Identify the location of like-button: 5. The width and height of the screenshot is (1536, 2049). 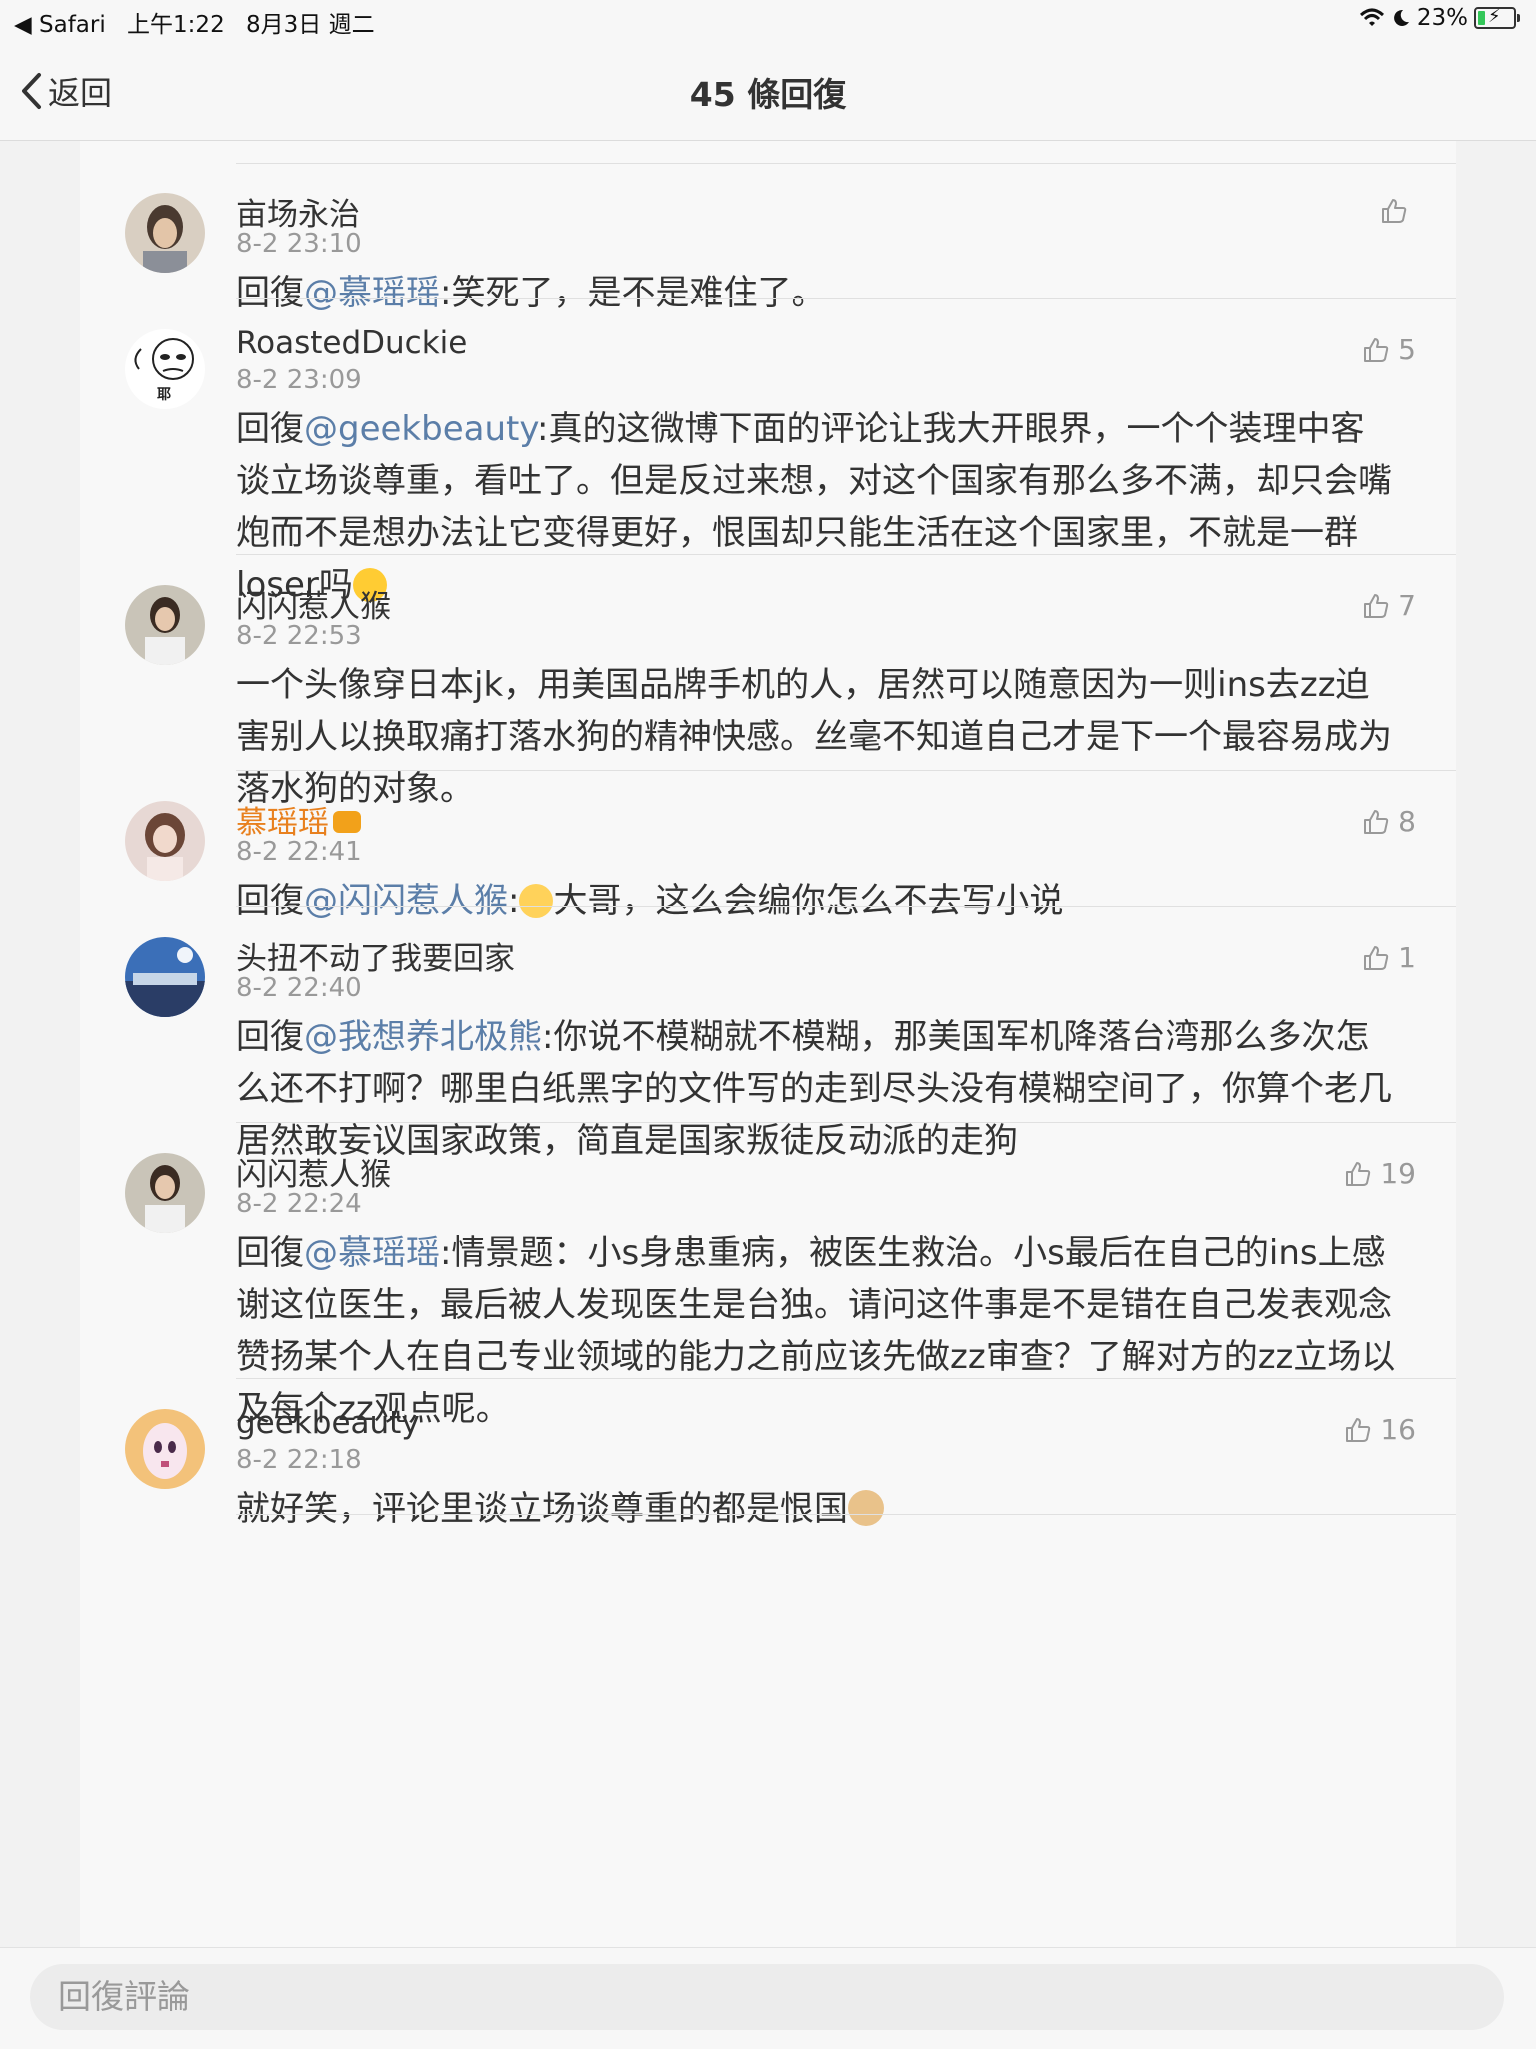
(1389, 349).